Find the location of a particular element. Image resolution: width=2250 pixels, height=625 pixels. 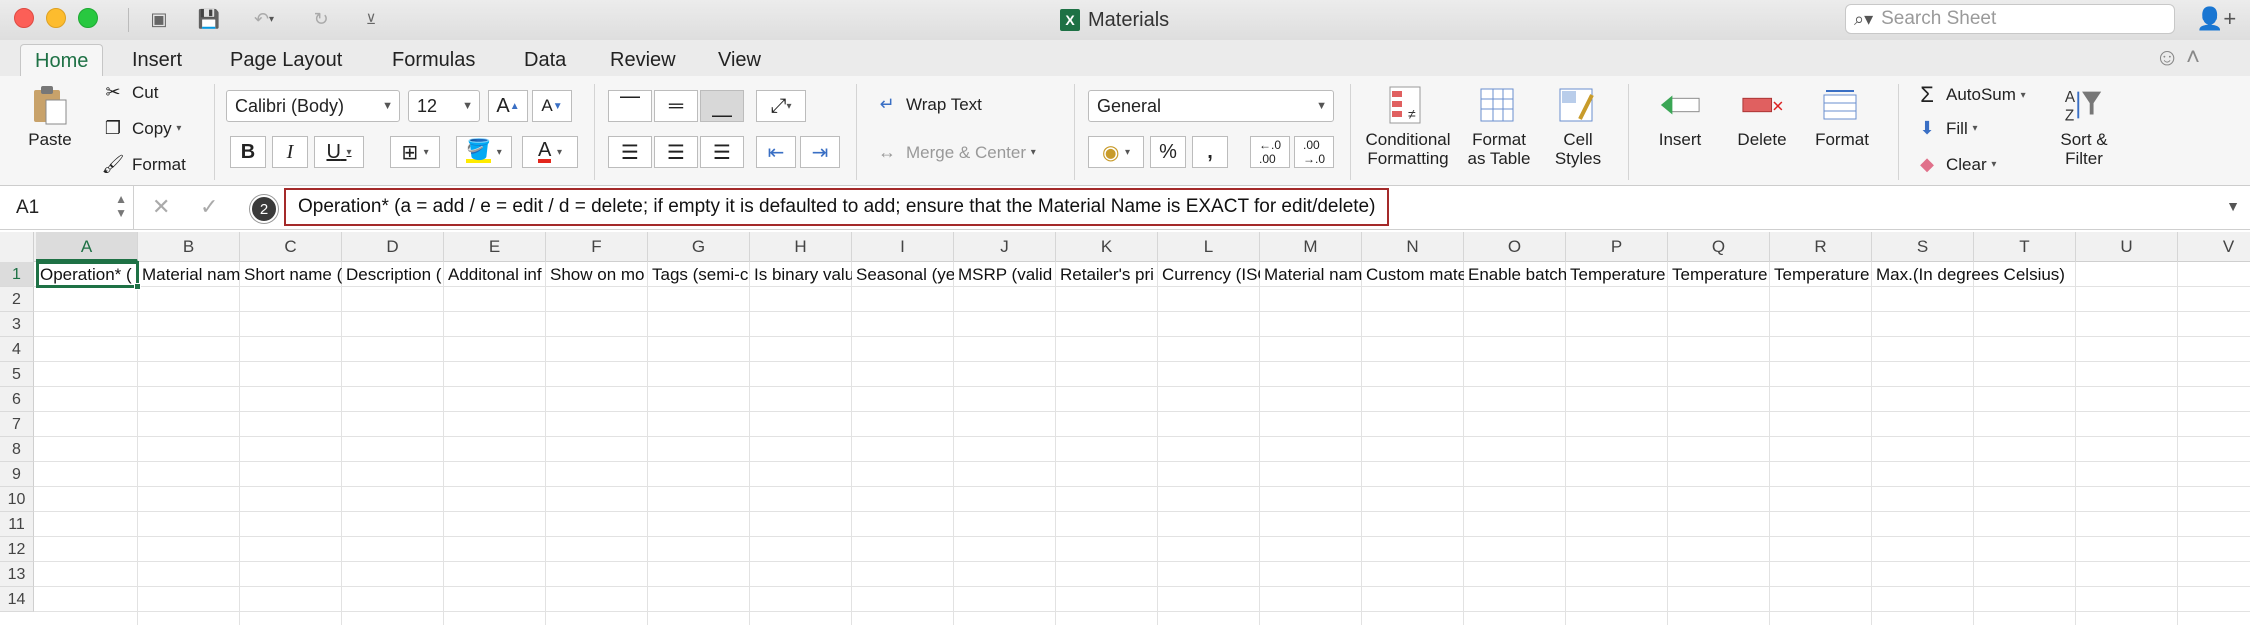

percent-style-button: % is located at coordinates (1168, 152).